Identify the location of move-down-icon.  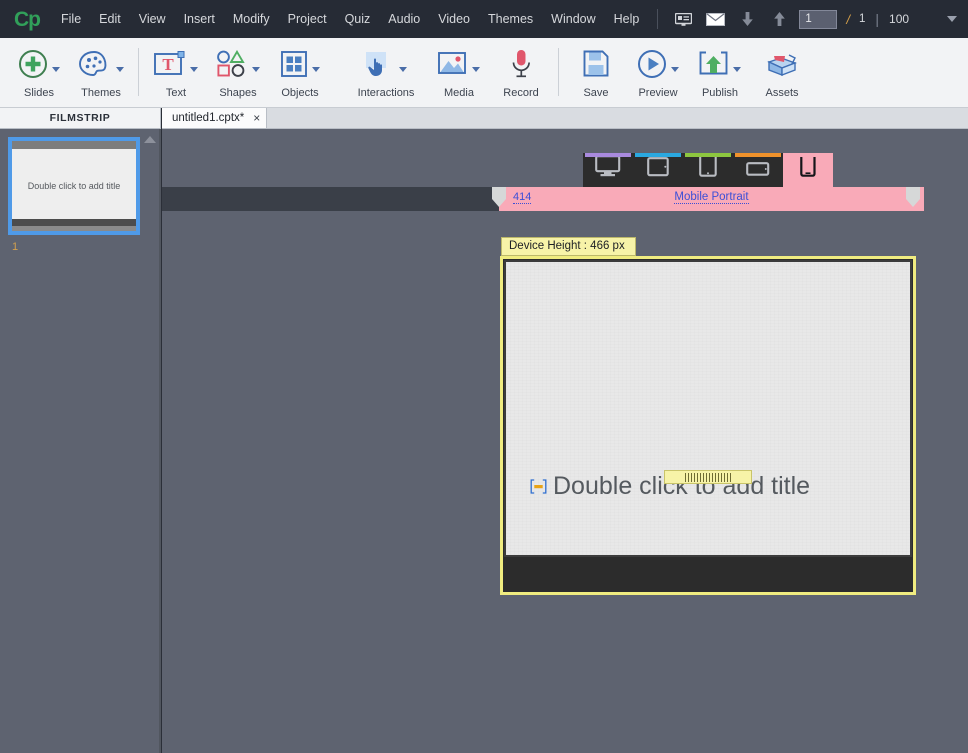
(747, 19).